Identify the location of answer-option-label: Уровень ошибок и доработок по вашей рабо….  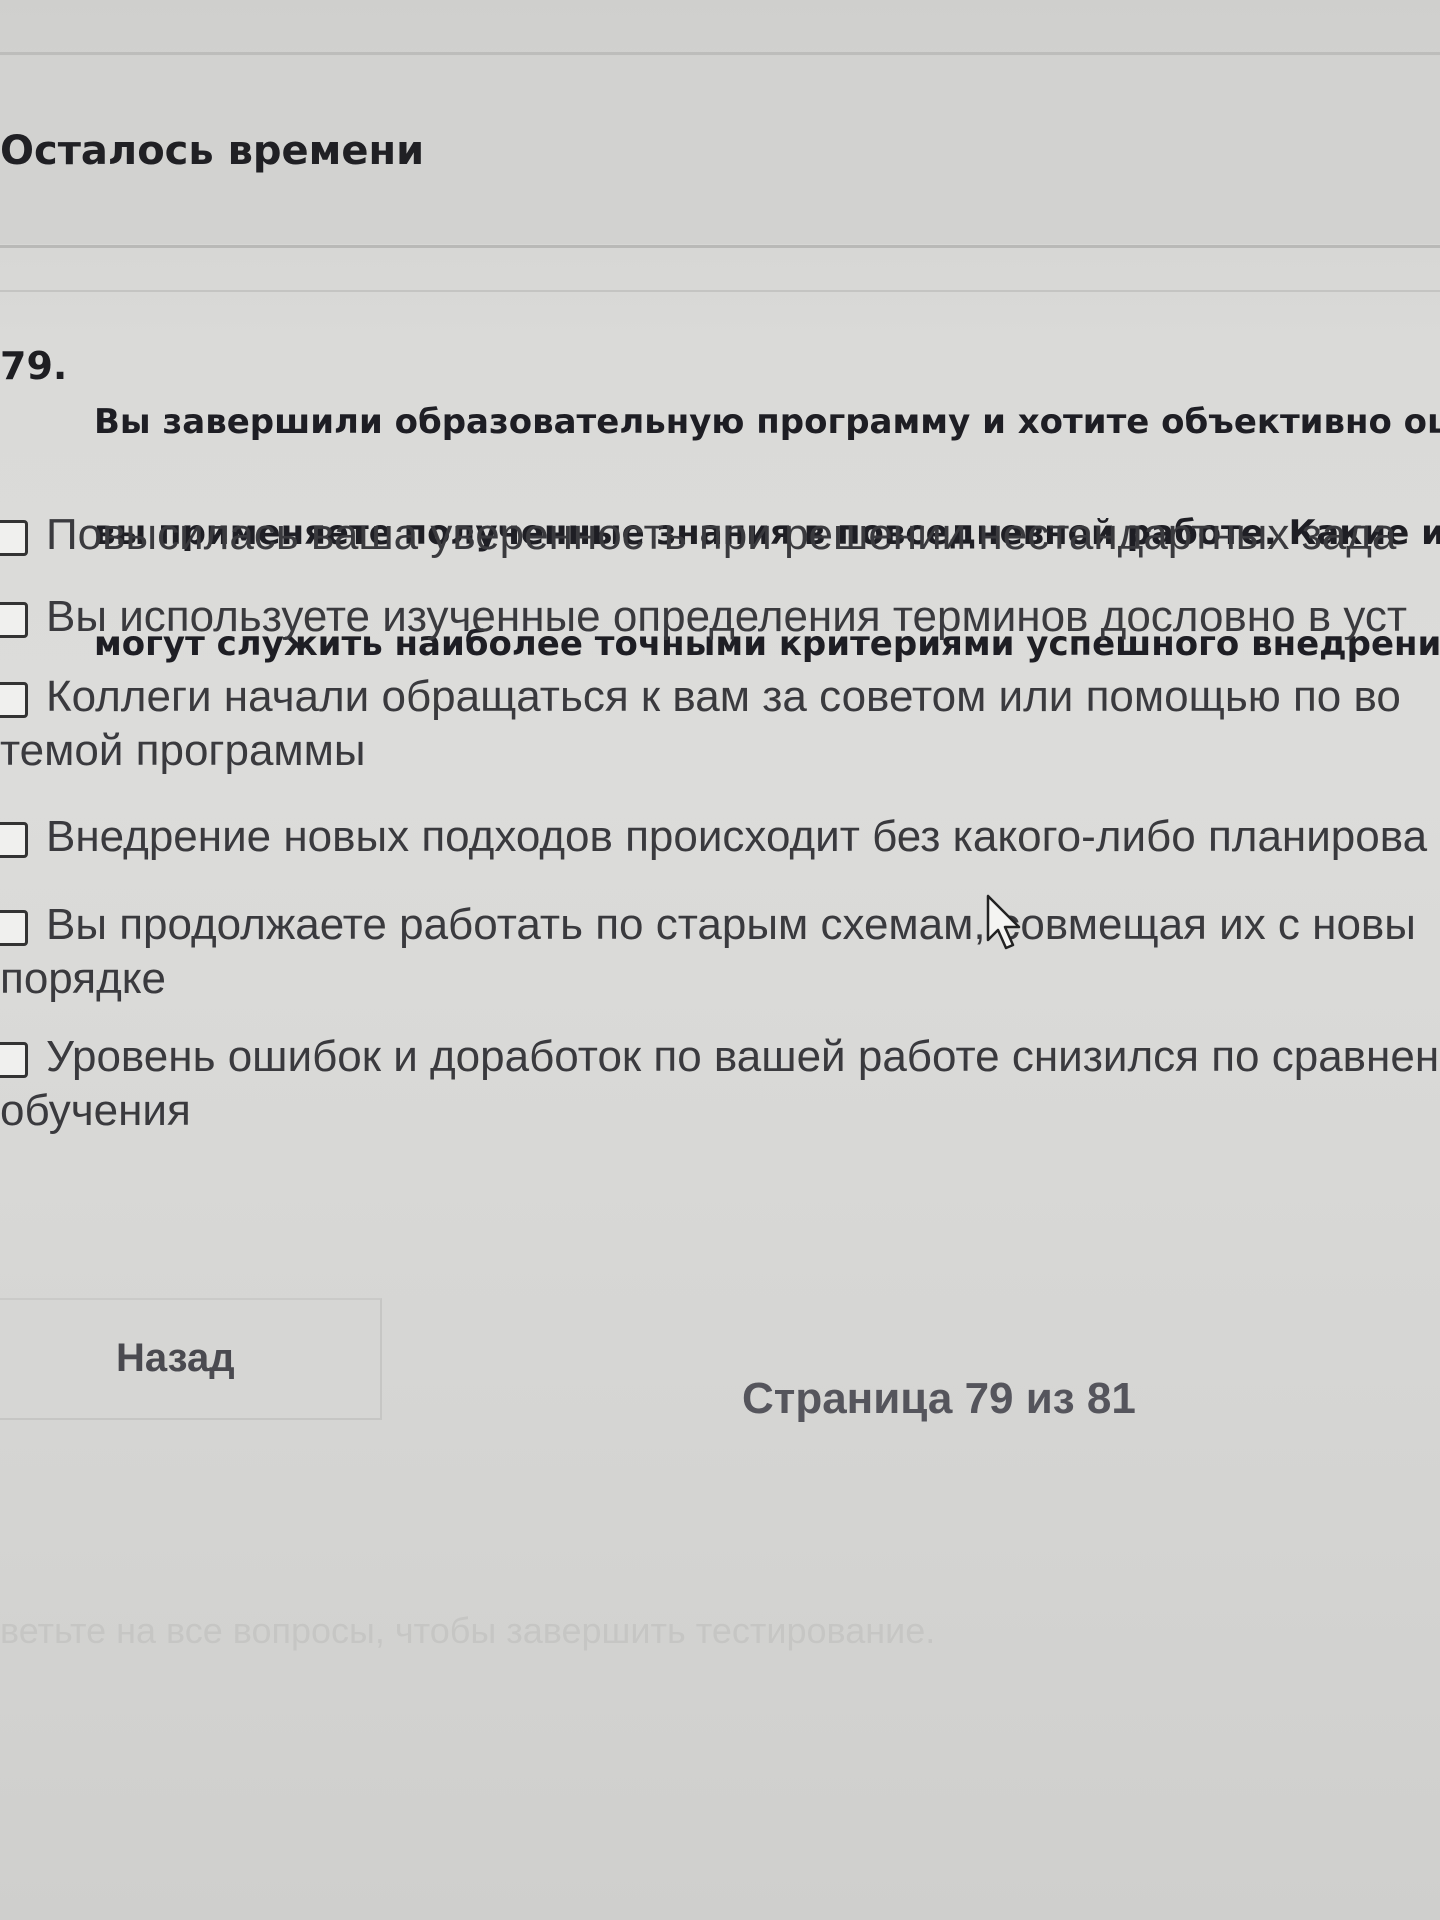
(743, 1056).